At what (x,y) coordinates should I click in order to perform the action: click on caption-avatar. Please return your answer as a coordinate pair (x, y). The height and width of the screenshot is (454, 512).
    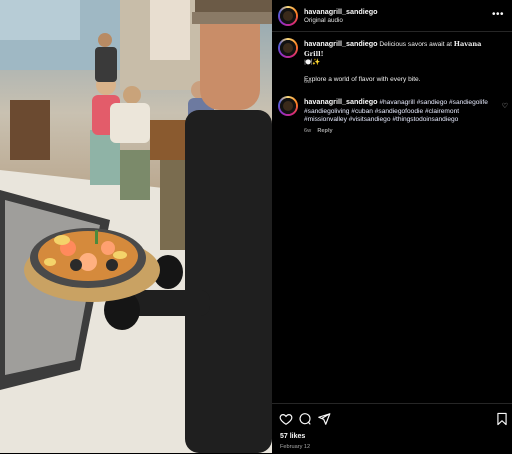
    Looking at the image, I should click on (288, 48).